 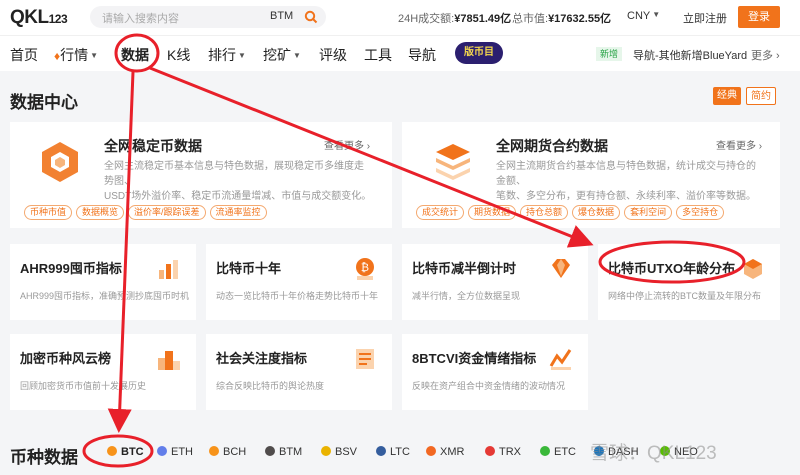 What do you see at coordinates (761, 96) in the screenshot?
I see `simple-view-toggle: 简约` at bounding box center [761, 96].